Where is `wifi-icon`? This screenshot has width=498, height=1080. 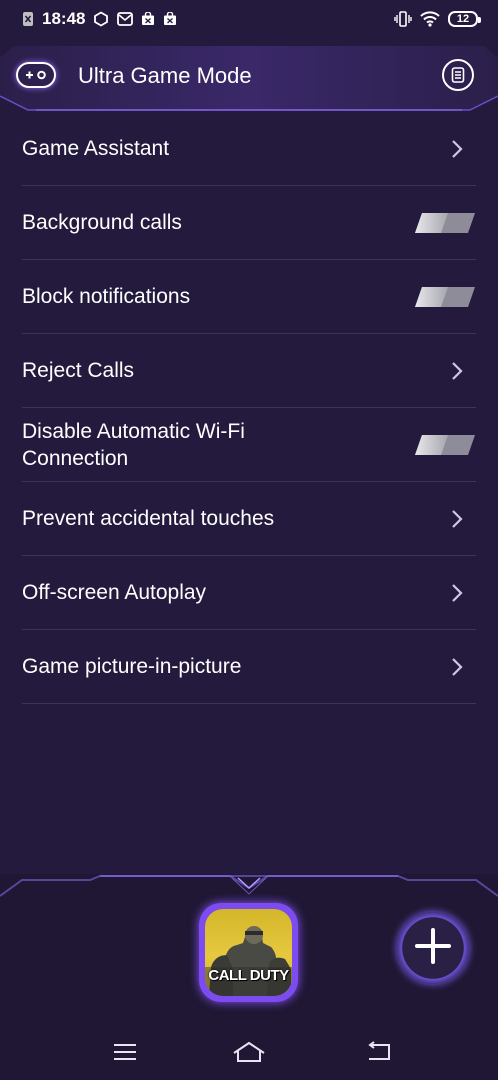 wifi-icon is located at coordinates (430, 19).